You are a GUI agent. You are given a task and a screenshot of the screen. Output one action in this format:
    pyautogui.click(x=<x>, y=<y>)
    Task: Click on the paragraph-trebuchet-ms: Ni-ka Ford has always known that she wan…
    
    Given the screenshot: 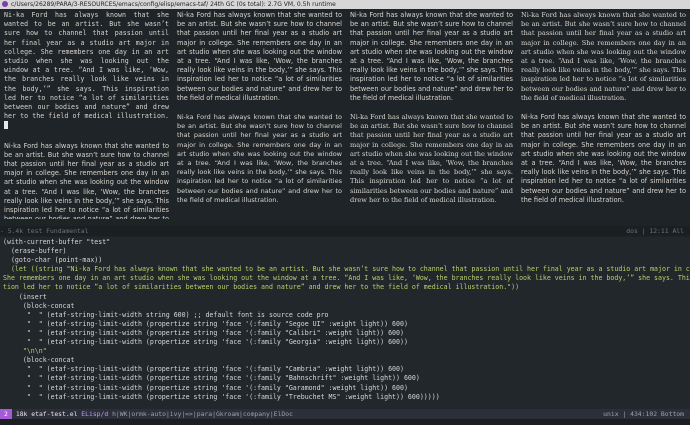 What is the action you would take?
    pyautogui.click(x=603, y=158)
    